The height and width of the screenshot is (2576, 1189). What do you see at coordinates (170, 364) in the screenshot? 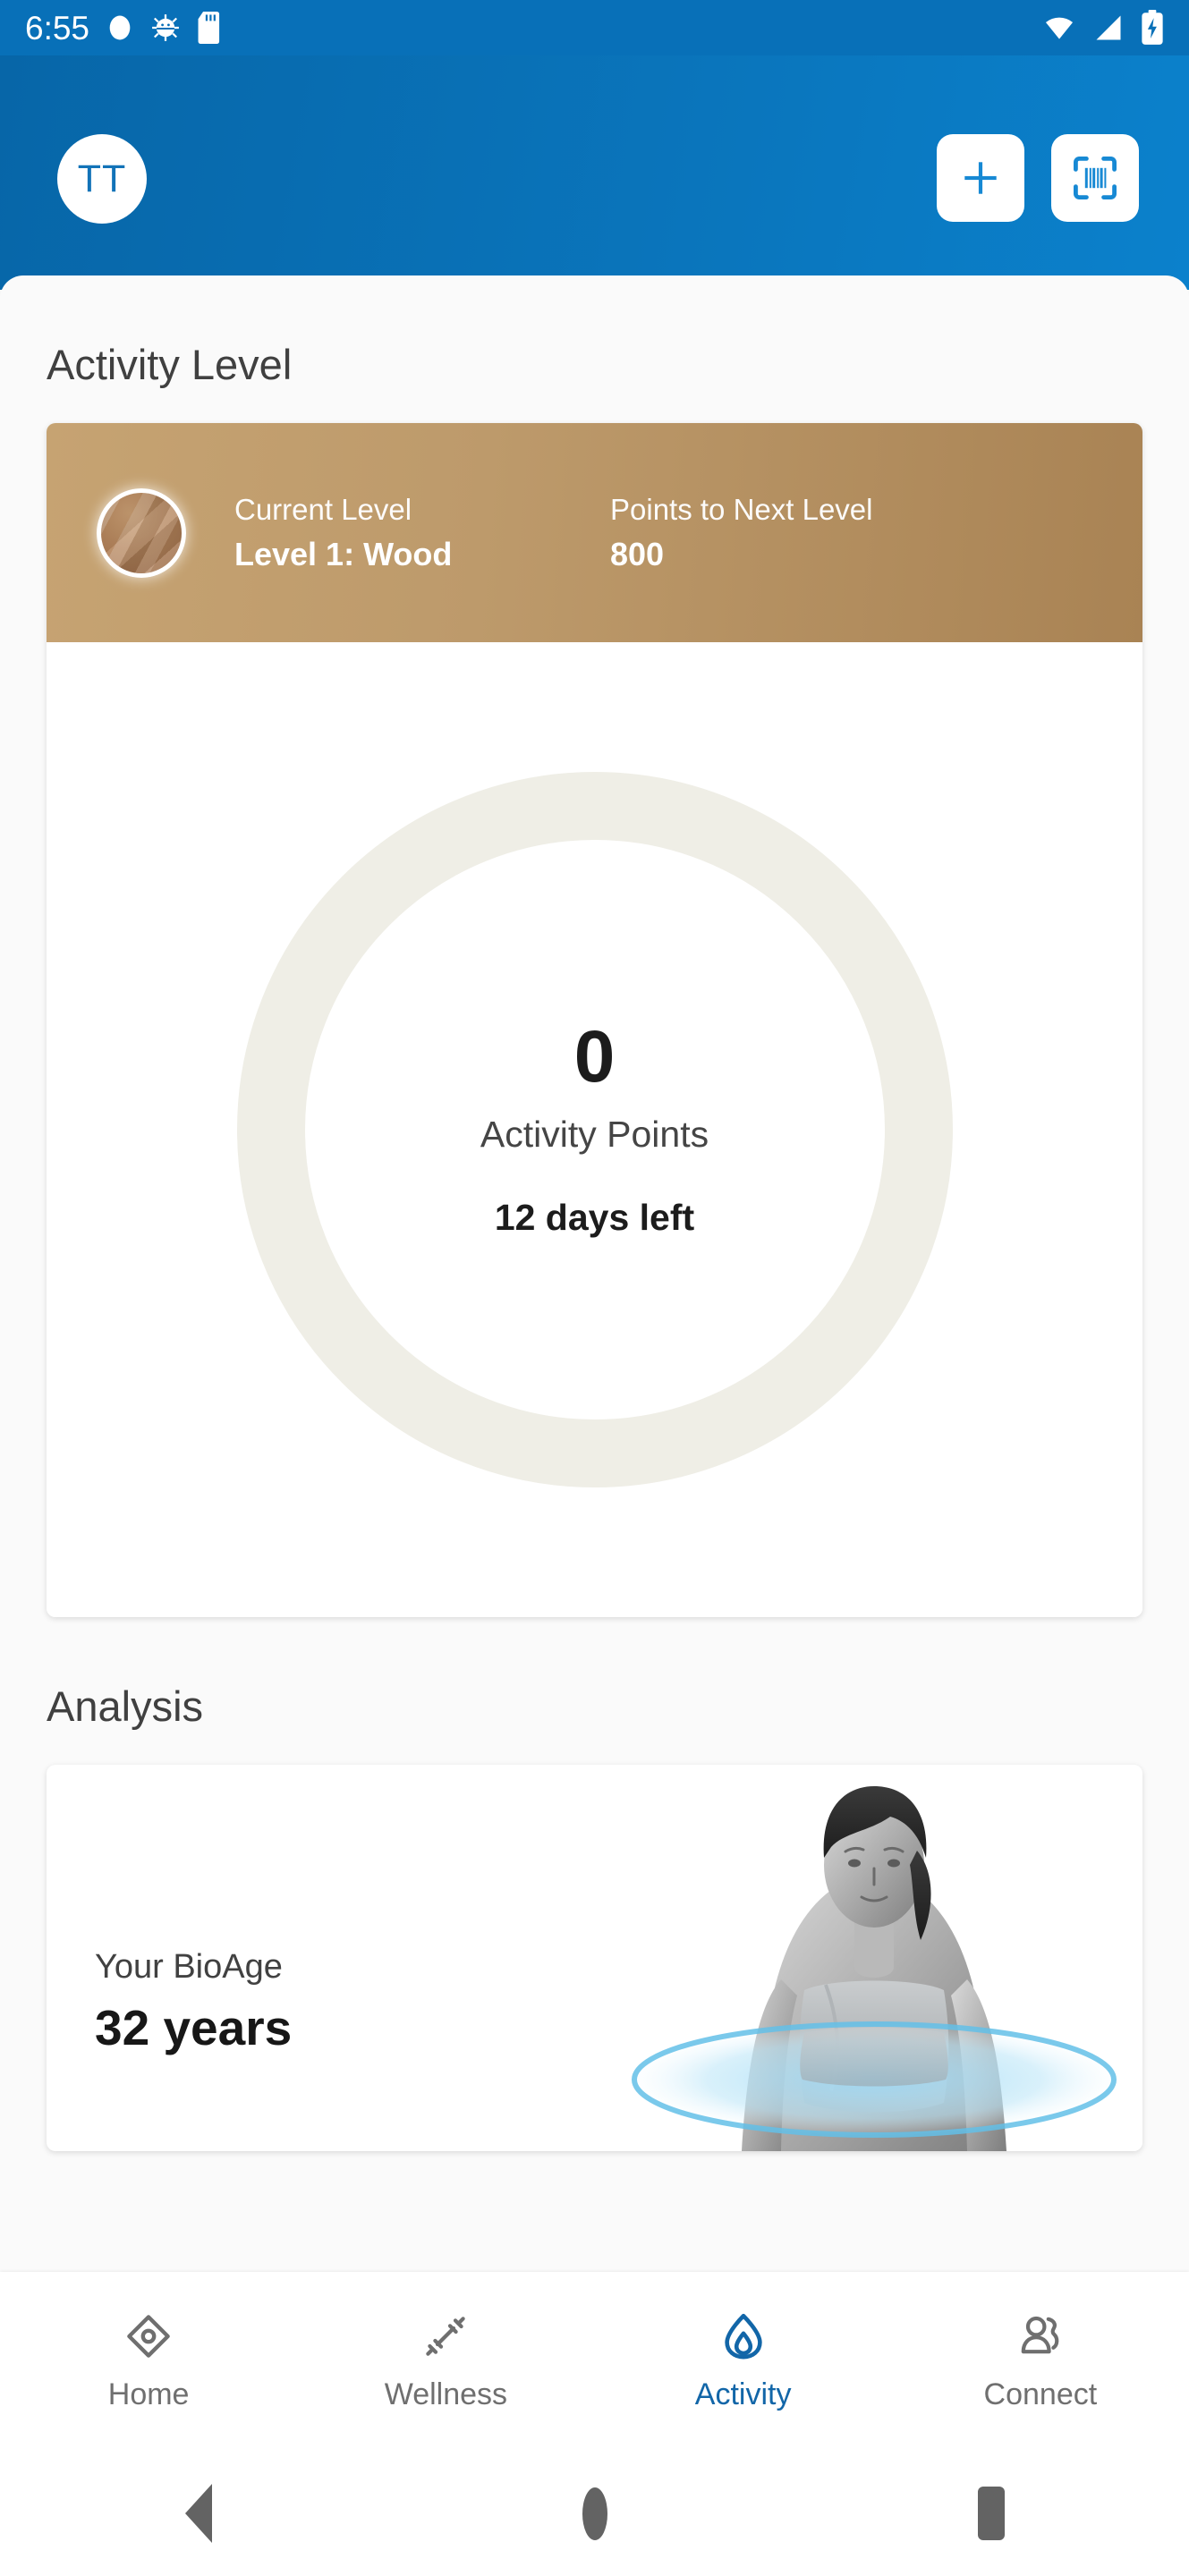
I see `activity-level-title: Activity Level` at bounding box center [170, 364].